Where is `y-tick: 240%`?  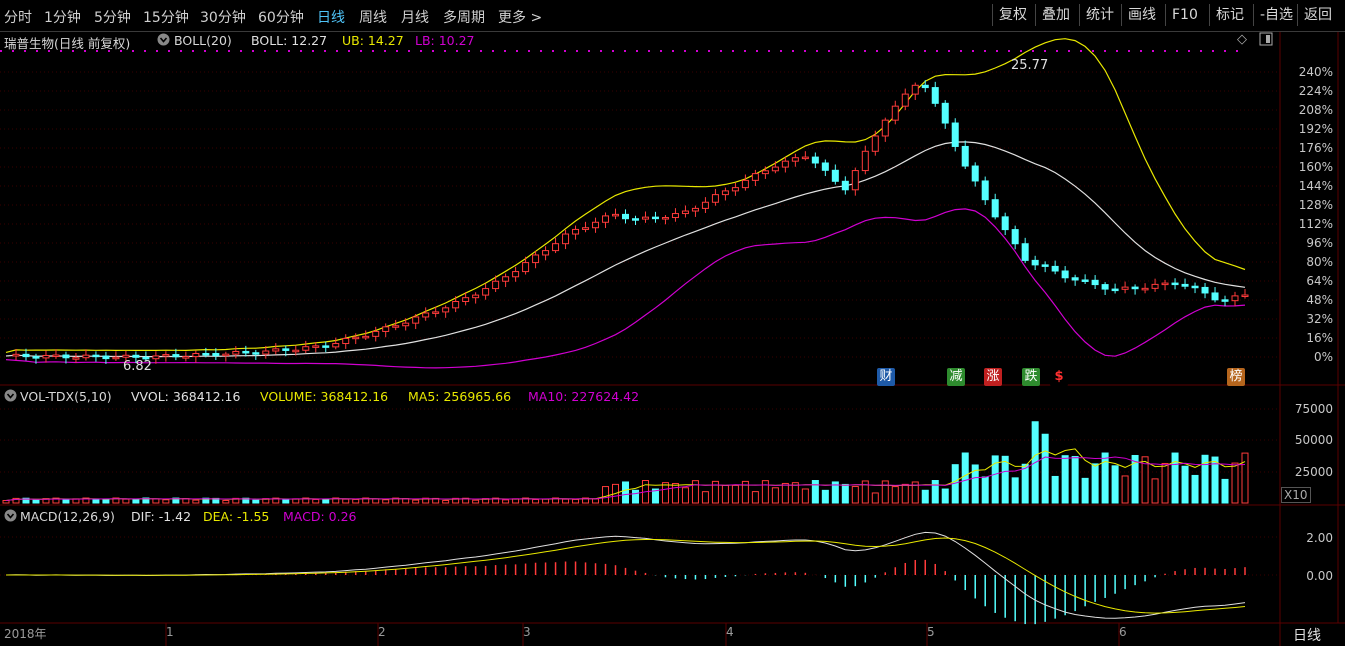
y-tick: 240% is located at coordinates (1315, 72).